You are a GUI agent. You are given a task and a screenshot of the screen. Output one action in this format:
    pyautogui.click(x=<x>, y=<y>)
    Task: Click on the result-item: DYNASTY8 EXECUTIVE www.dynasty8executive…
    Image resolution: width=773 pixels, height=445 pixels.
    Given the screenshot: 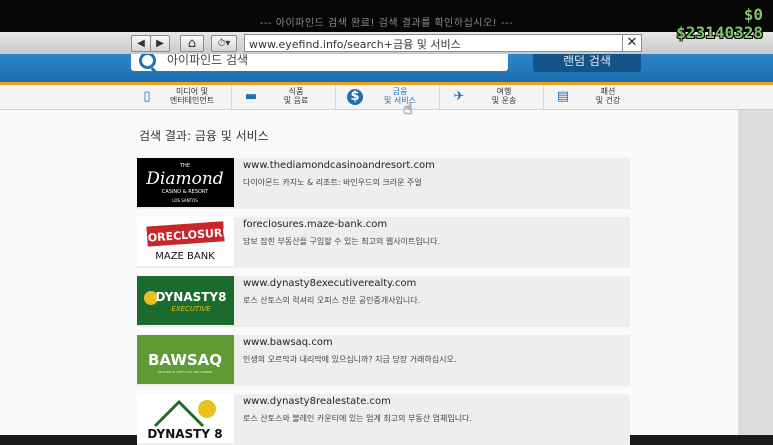 What is the action you would take?
    pyautogui.click(x=383, y=301)
    